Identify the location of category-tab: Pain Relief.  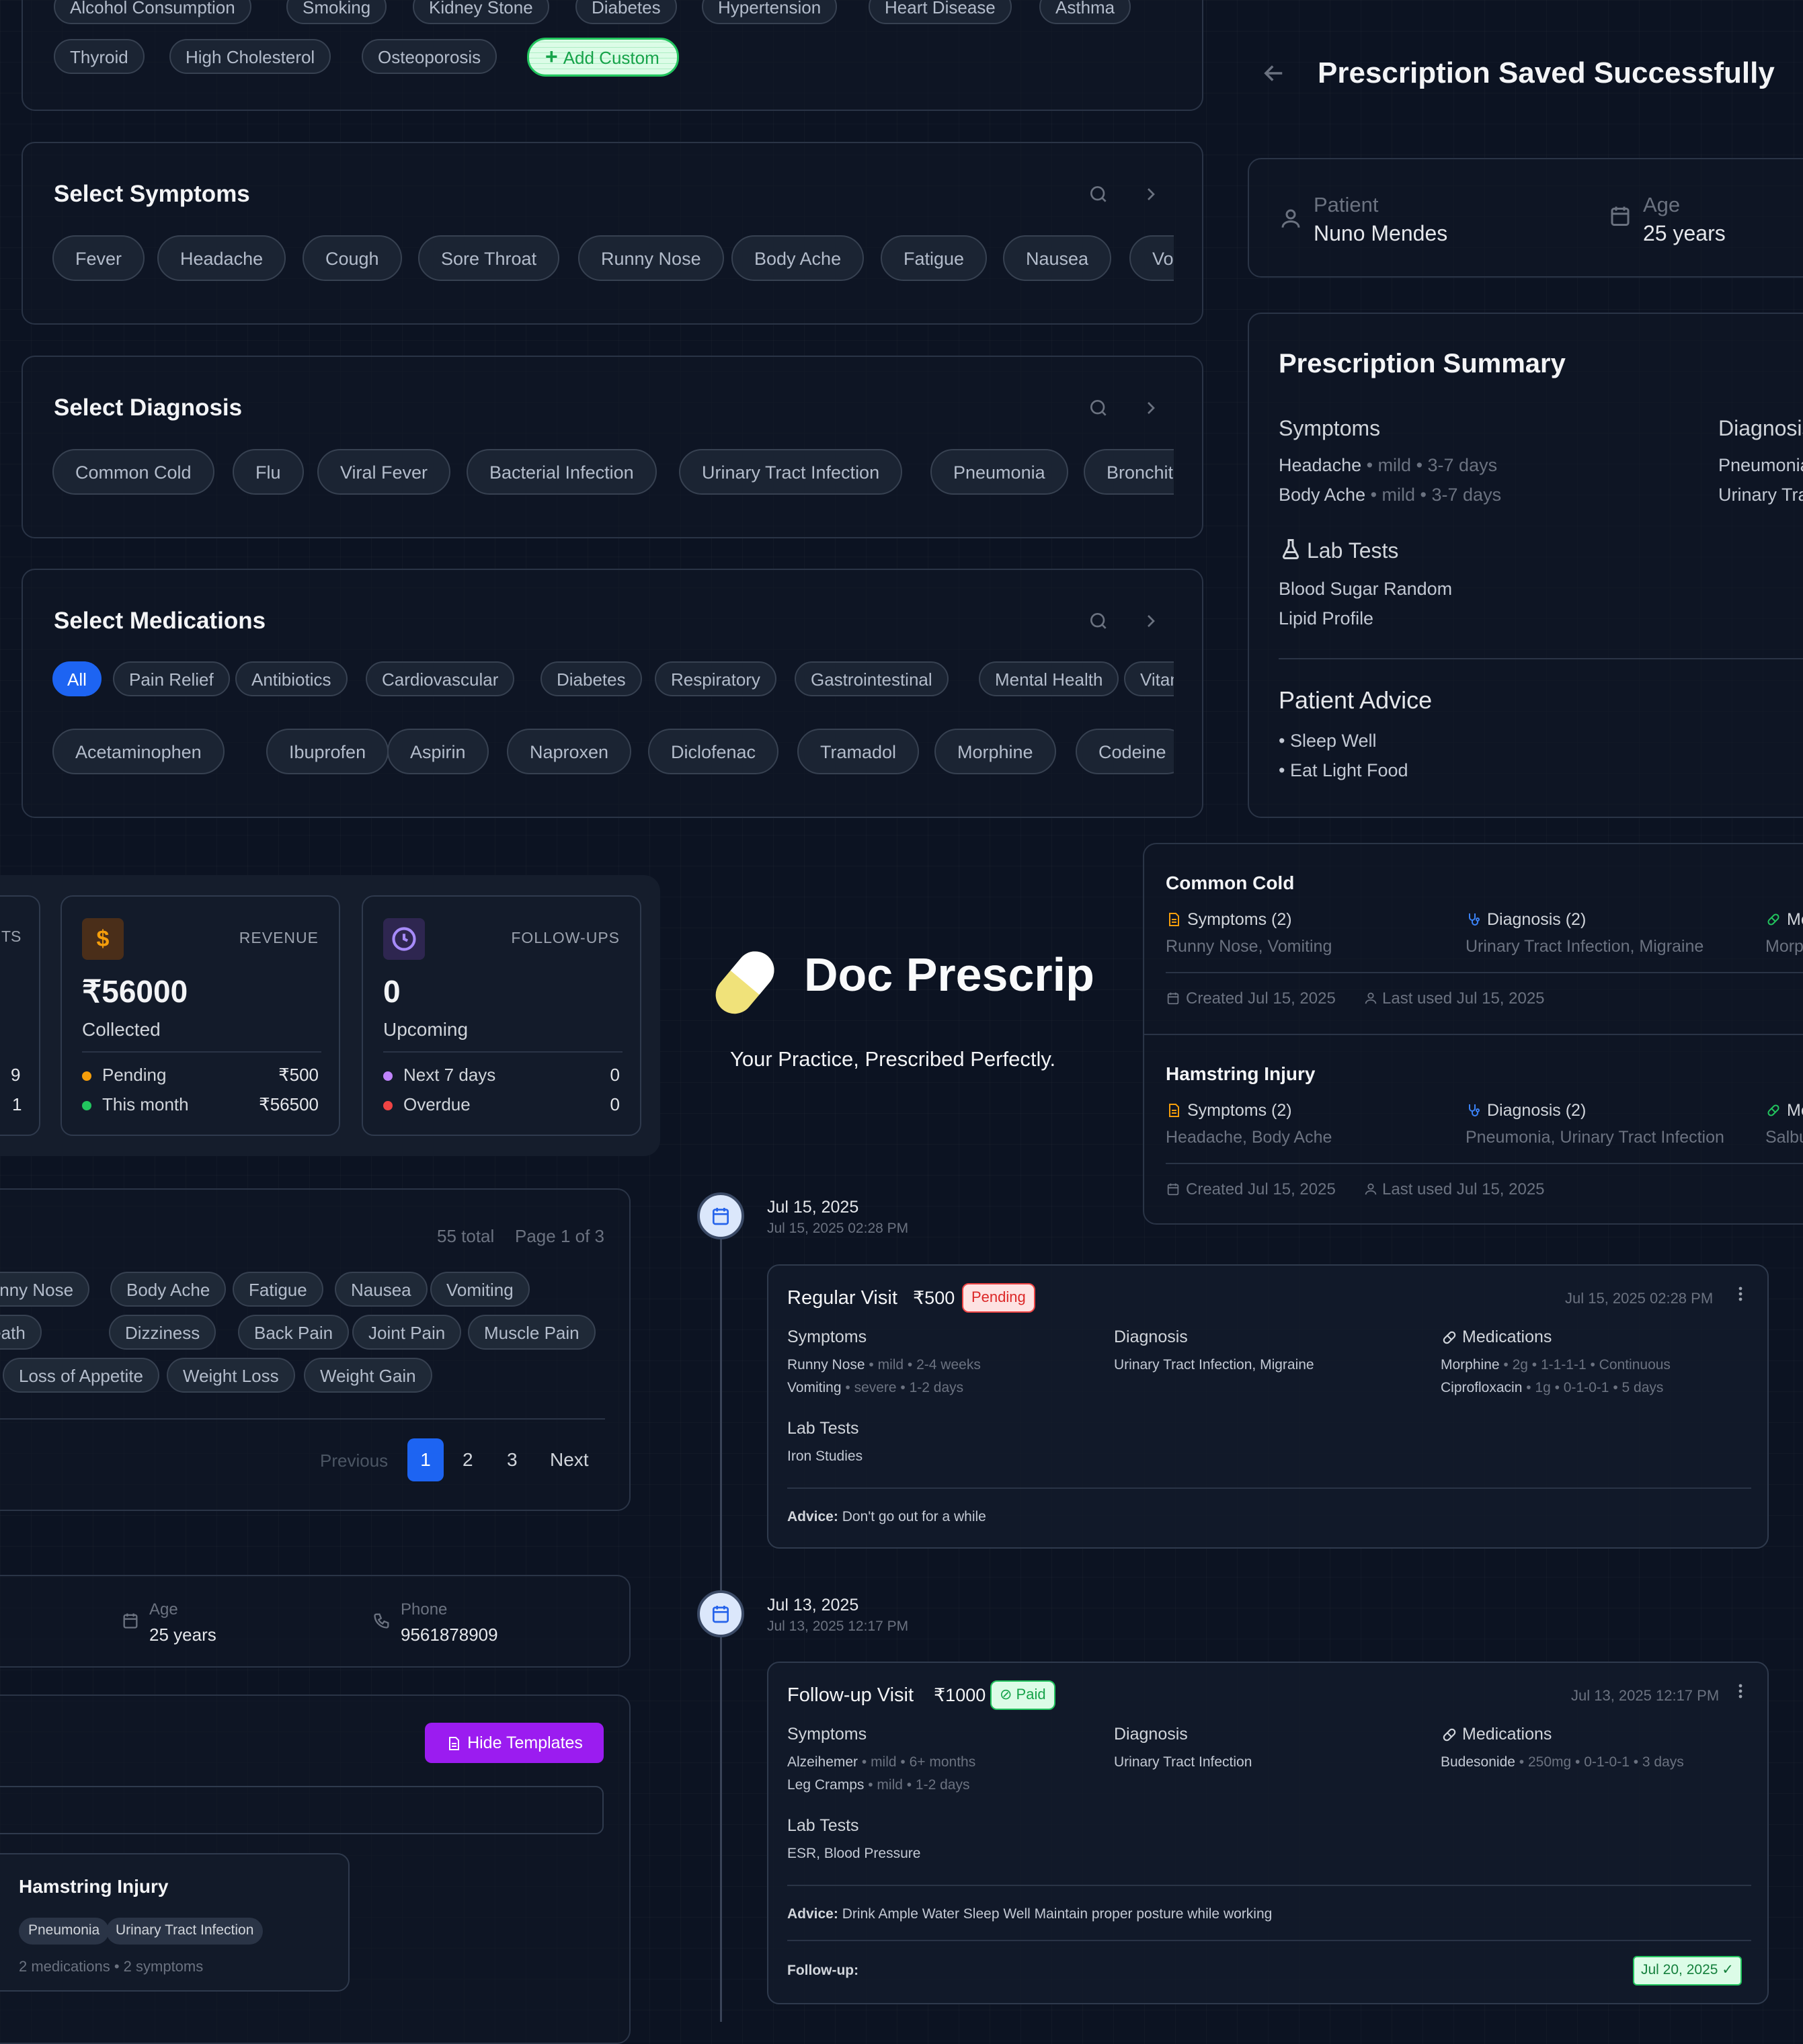
(172, 678).